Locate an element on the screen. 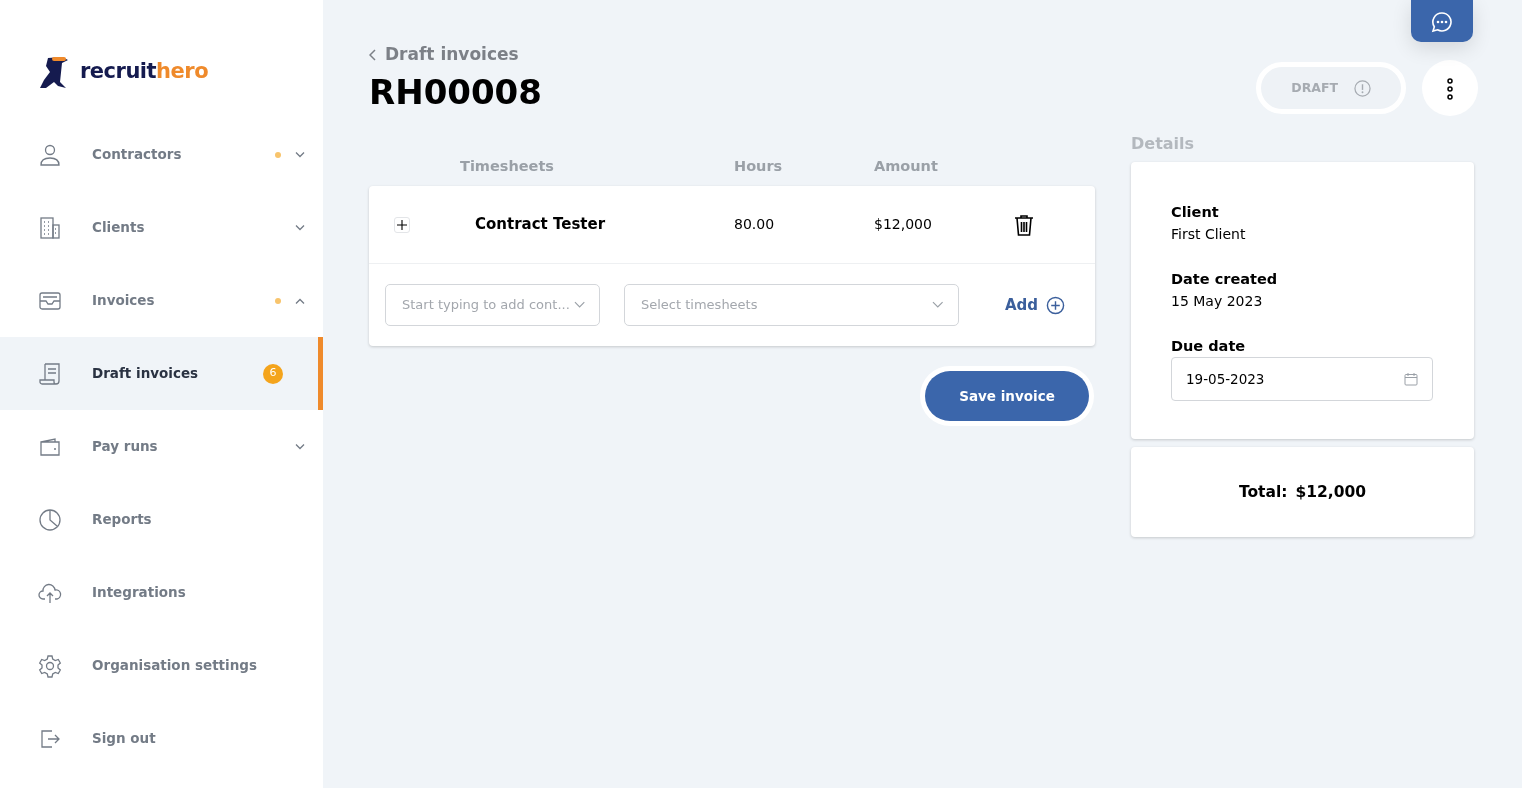  trash-icon is located at coordinates (1024, 224).